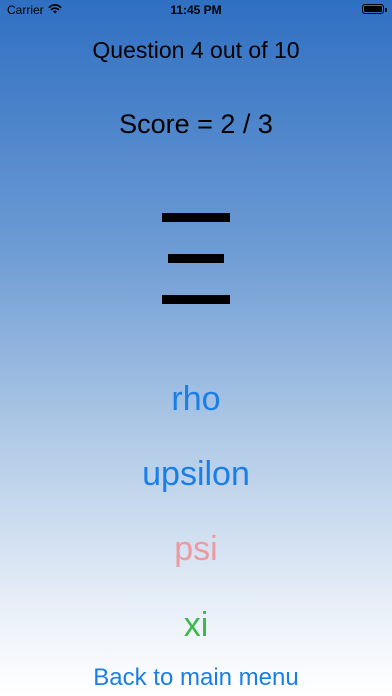 This screenshot has height=696, width=392. What do you see at coordinates (196, 299) in the screenshot?
I see `symbol-bottom-bar` at bounding box center [196, 299].